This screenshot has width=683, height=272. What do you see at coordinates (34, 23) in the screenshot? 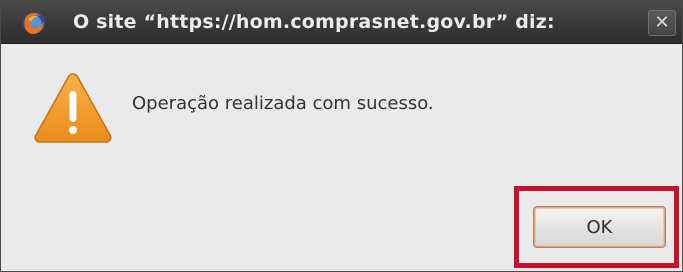
I see `firefox-icon` at bounding box center [34, 23].